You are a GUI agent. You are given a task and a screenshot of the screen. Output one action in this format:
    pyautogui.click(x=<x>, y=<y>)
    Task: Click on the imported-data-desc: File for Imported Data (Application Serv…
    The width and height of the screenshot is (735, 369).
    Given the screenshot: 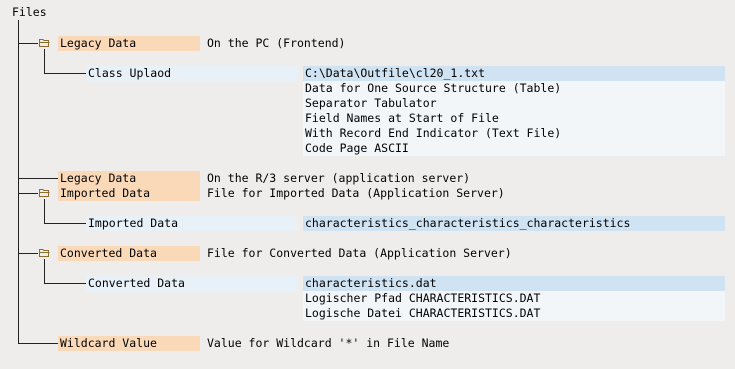 What is the action you would take?
    pyautogui.click(x=356, y=193)
    